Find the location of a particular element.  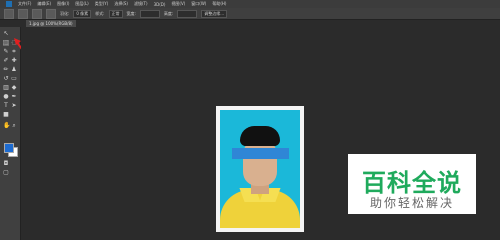

menu-item-file: 文件(F) is located at coordinates (24, 4).